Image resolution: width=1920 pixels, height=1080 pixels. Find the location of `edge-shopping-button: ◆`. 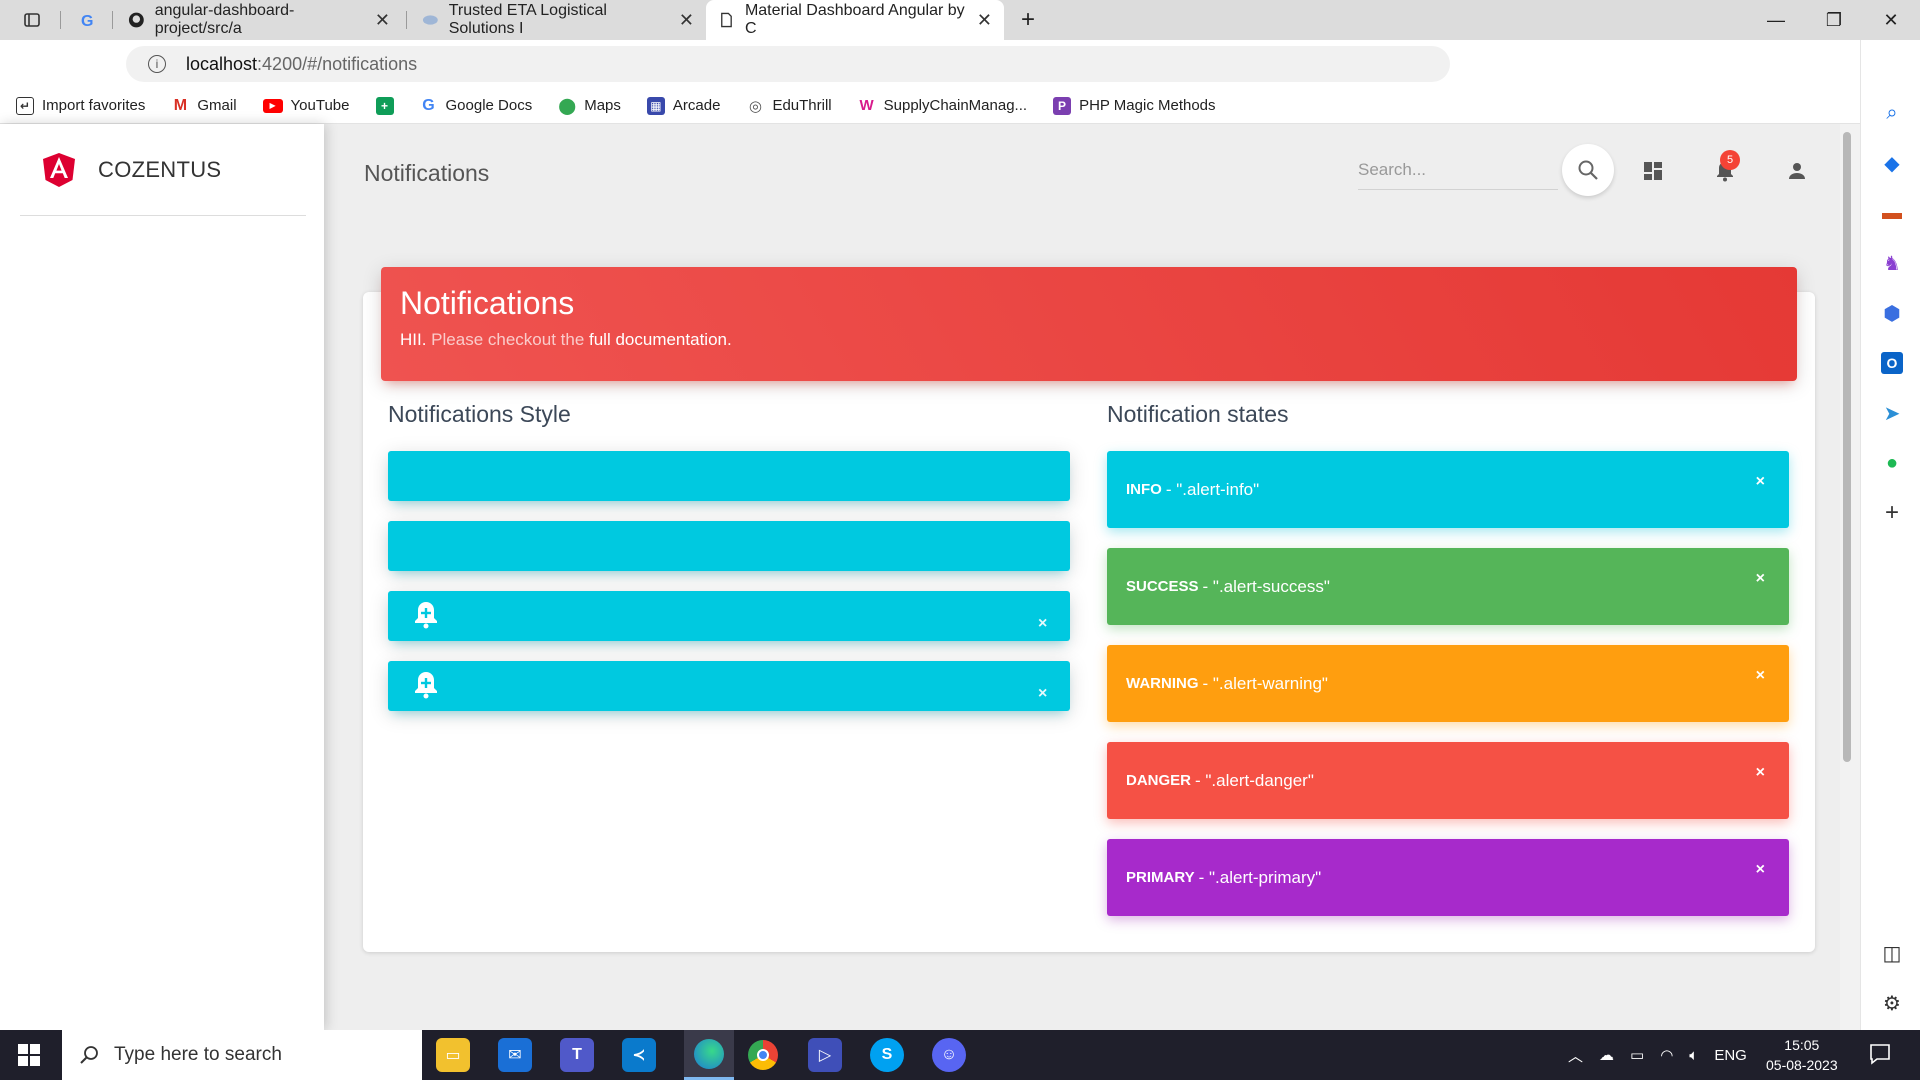

edge-shopping-button: ◆ is located at coordinates (1892, 163).